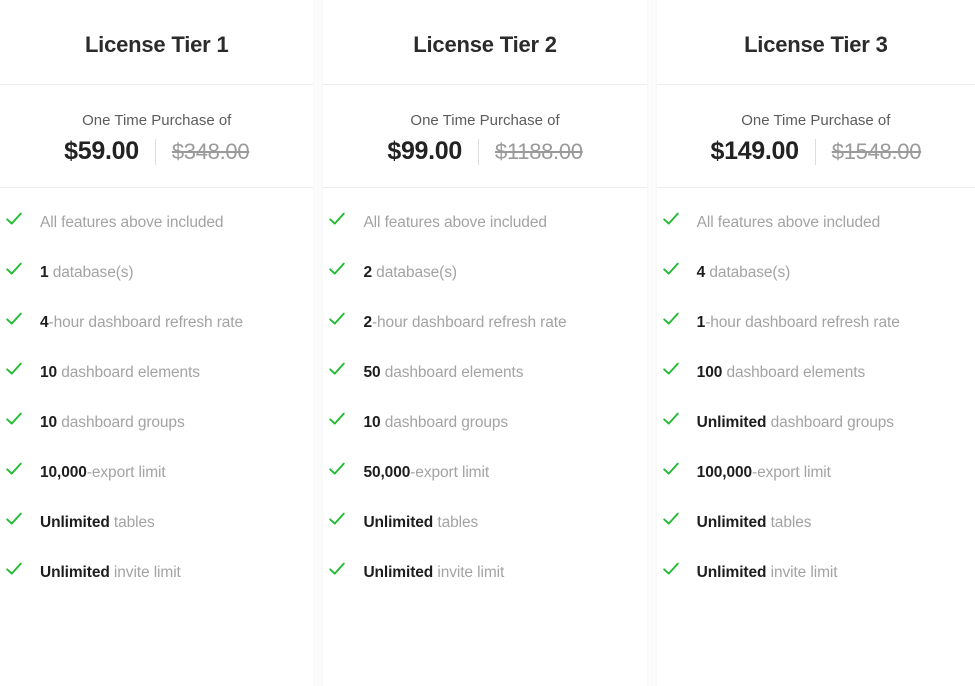 This screenshot has width=975, height=686. What do you see at coordinates (426, 472) in the screenshot?
I see `feature-text: 50,000-export limit` at bounding box center [426, 472].